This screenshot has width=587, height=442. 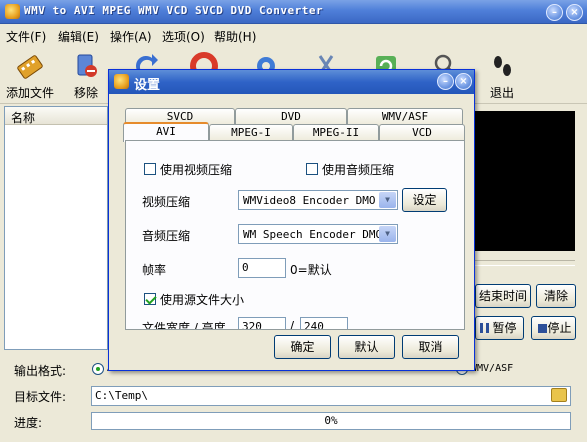 I want to click on target-file-input: C:\Temp\, so click(x=331, y=396).